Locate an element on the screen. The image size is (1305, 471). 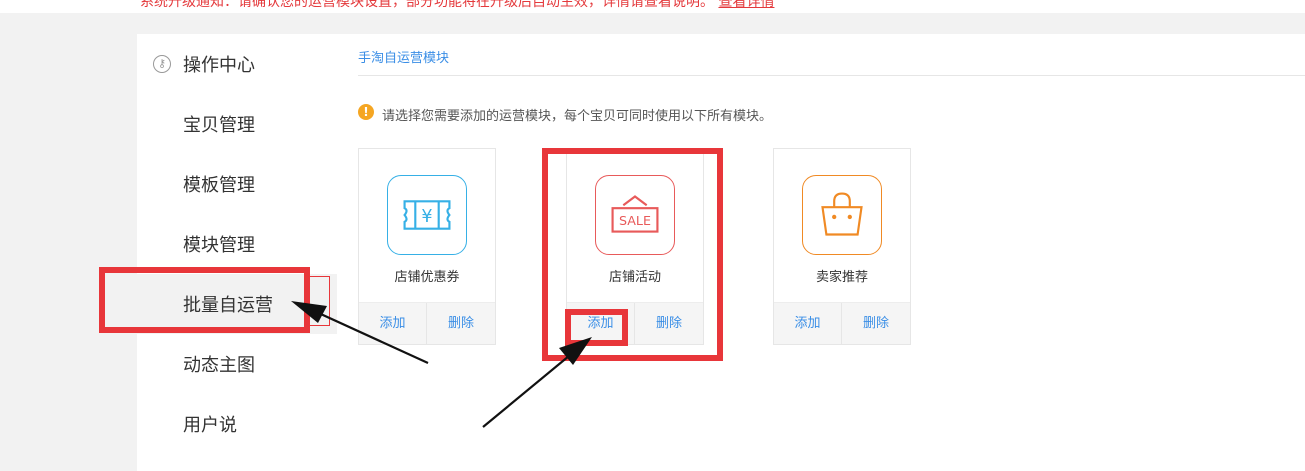
sidebar-item-module-management: 模块管理 is located at coordinates (237, 244).